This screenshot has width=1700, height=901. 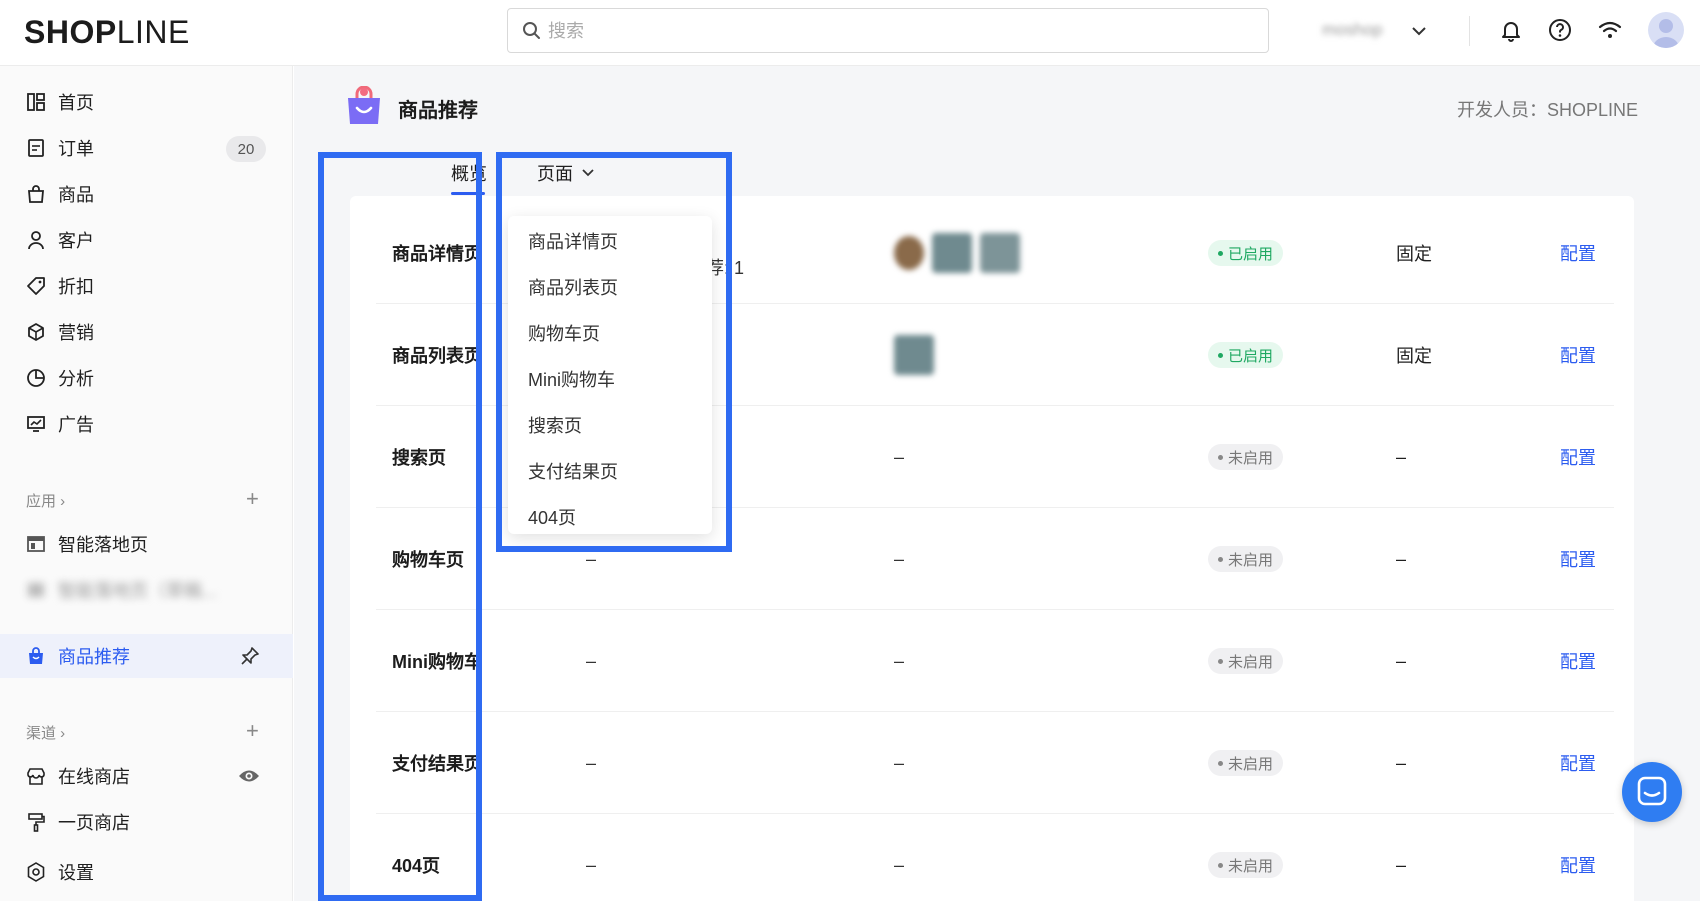 What do you see at coordinates (1560, 30) in the screenshot?
I see `help-icon` at bounding box center [1560, 30].